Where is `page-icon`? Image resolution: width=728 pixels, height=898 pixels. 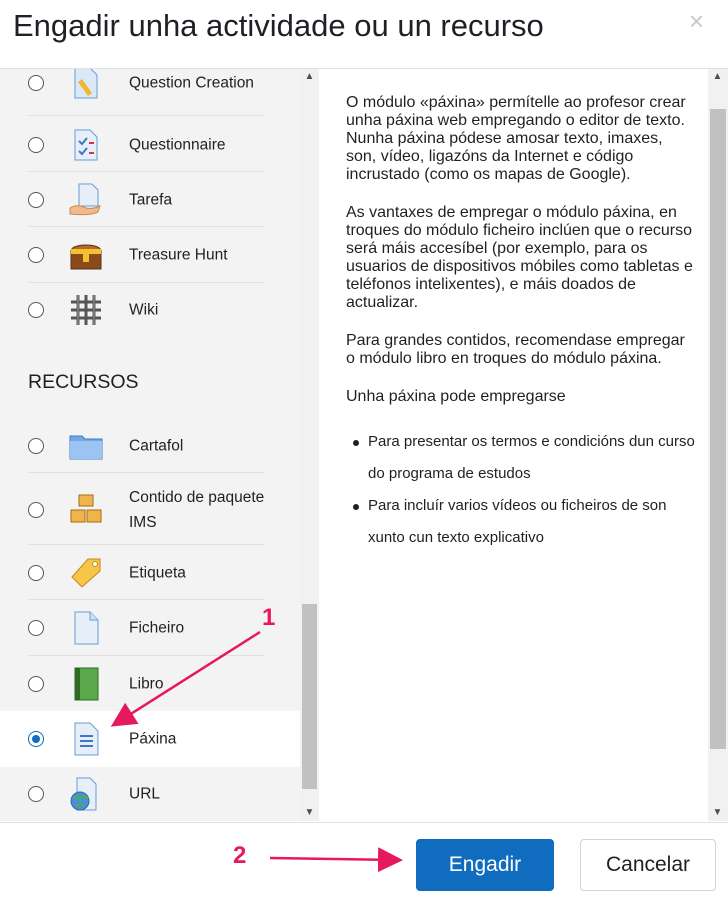 page-icon is located at coordinates (86, 739).